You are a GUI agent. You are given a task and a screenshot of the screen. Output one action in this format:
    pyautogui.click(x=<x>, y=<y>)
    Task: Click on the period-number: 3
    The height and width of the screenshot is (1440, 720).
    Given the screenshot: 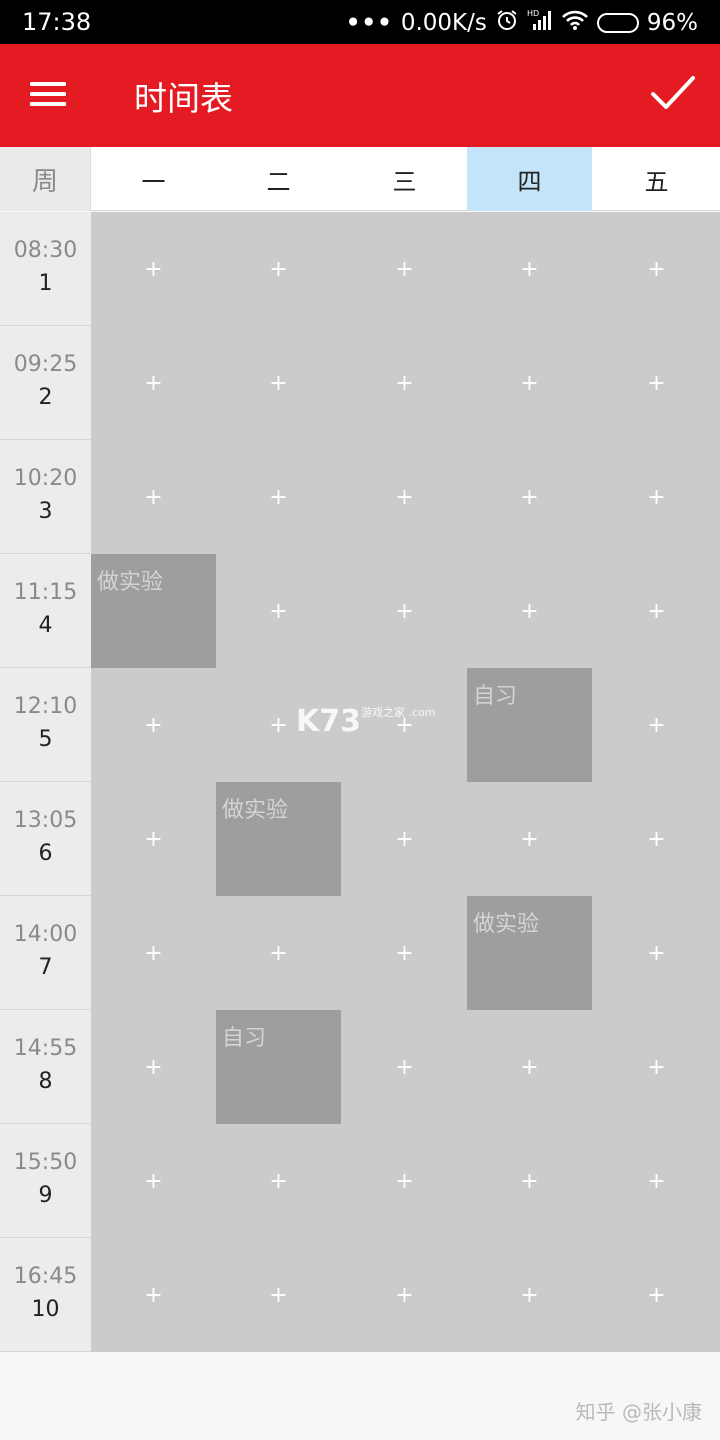 What is the action you would take?
    pyautogui.click(x=45, y=511)
    